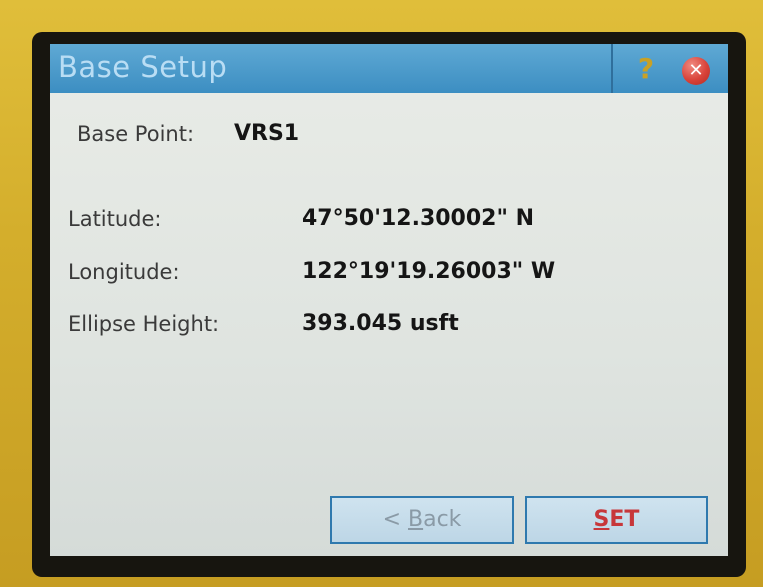  What do you see at coordinates (267, 133) in the screenshot?
I see `base-point-value: VRS1` at bounding box center [267, 133].